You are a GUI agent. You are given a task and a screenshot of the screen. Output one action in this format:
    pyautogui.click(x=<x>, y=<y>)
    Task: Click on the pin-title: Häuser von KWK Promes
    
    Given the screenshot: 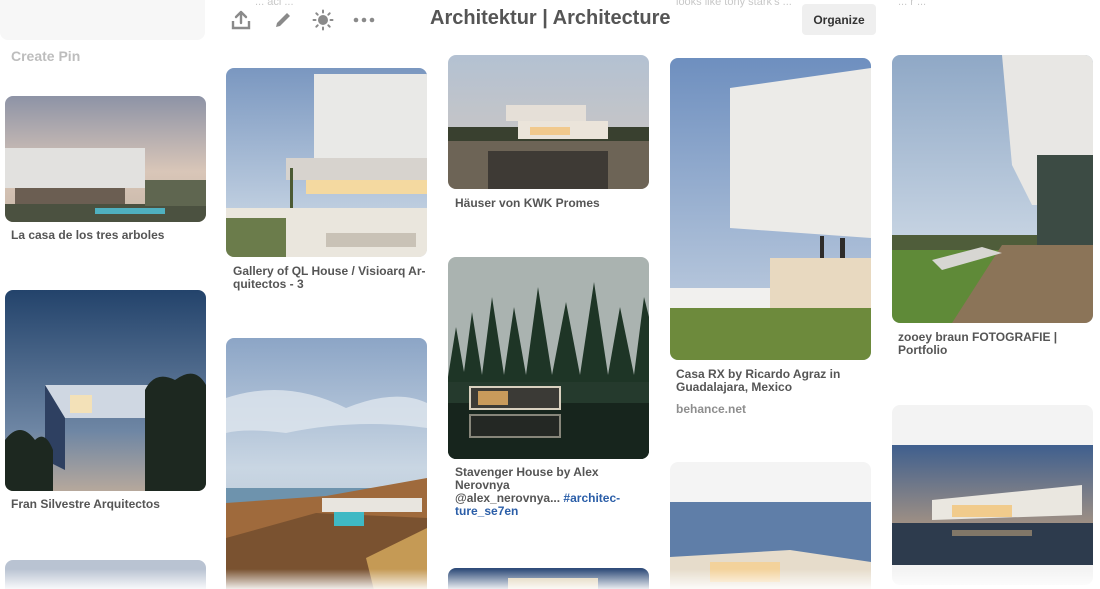 What is the action you would take?
    pyautogui.click(x=527, y=203)
    